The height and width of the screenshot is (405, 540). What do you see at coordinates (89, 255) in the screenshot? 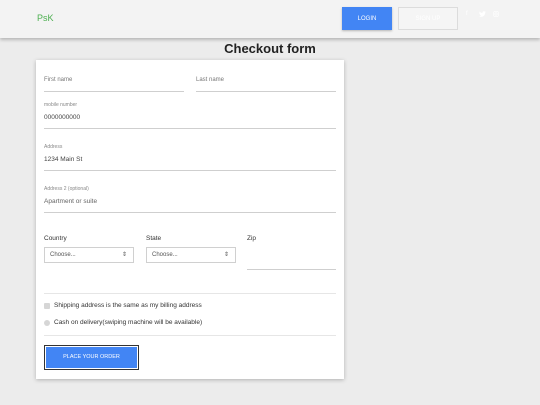
I see `country-select: Choose... ⇕` at bounding box center [89, 255].